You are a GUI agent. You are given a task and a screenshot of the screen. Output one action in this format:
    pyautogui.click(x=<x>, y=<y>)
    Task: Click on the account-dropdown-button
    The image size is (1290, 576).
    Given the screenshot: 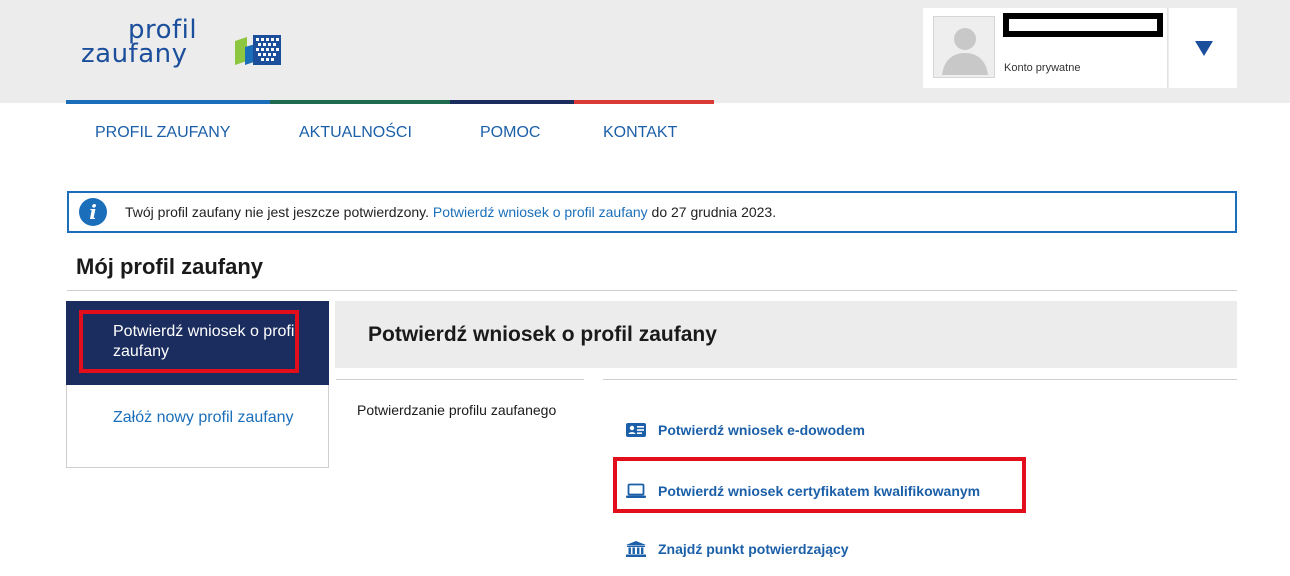 What is the action you would take?
    pyautogui.click(x=1203, y=48)
    